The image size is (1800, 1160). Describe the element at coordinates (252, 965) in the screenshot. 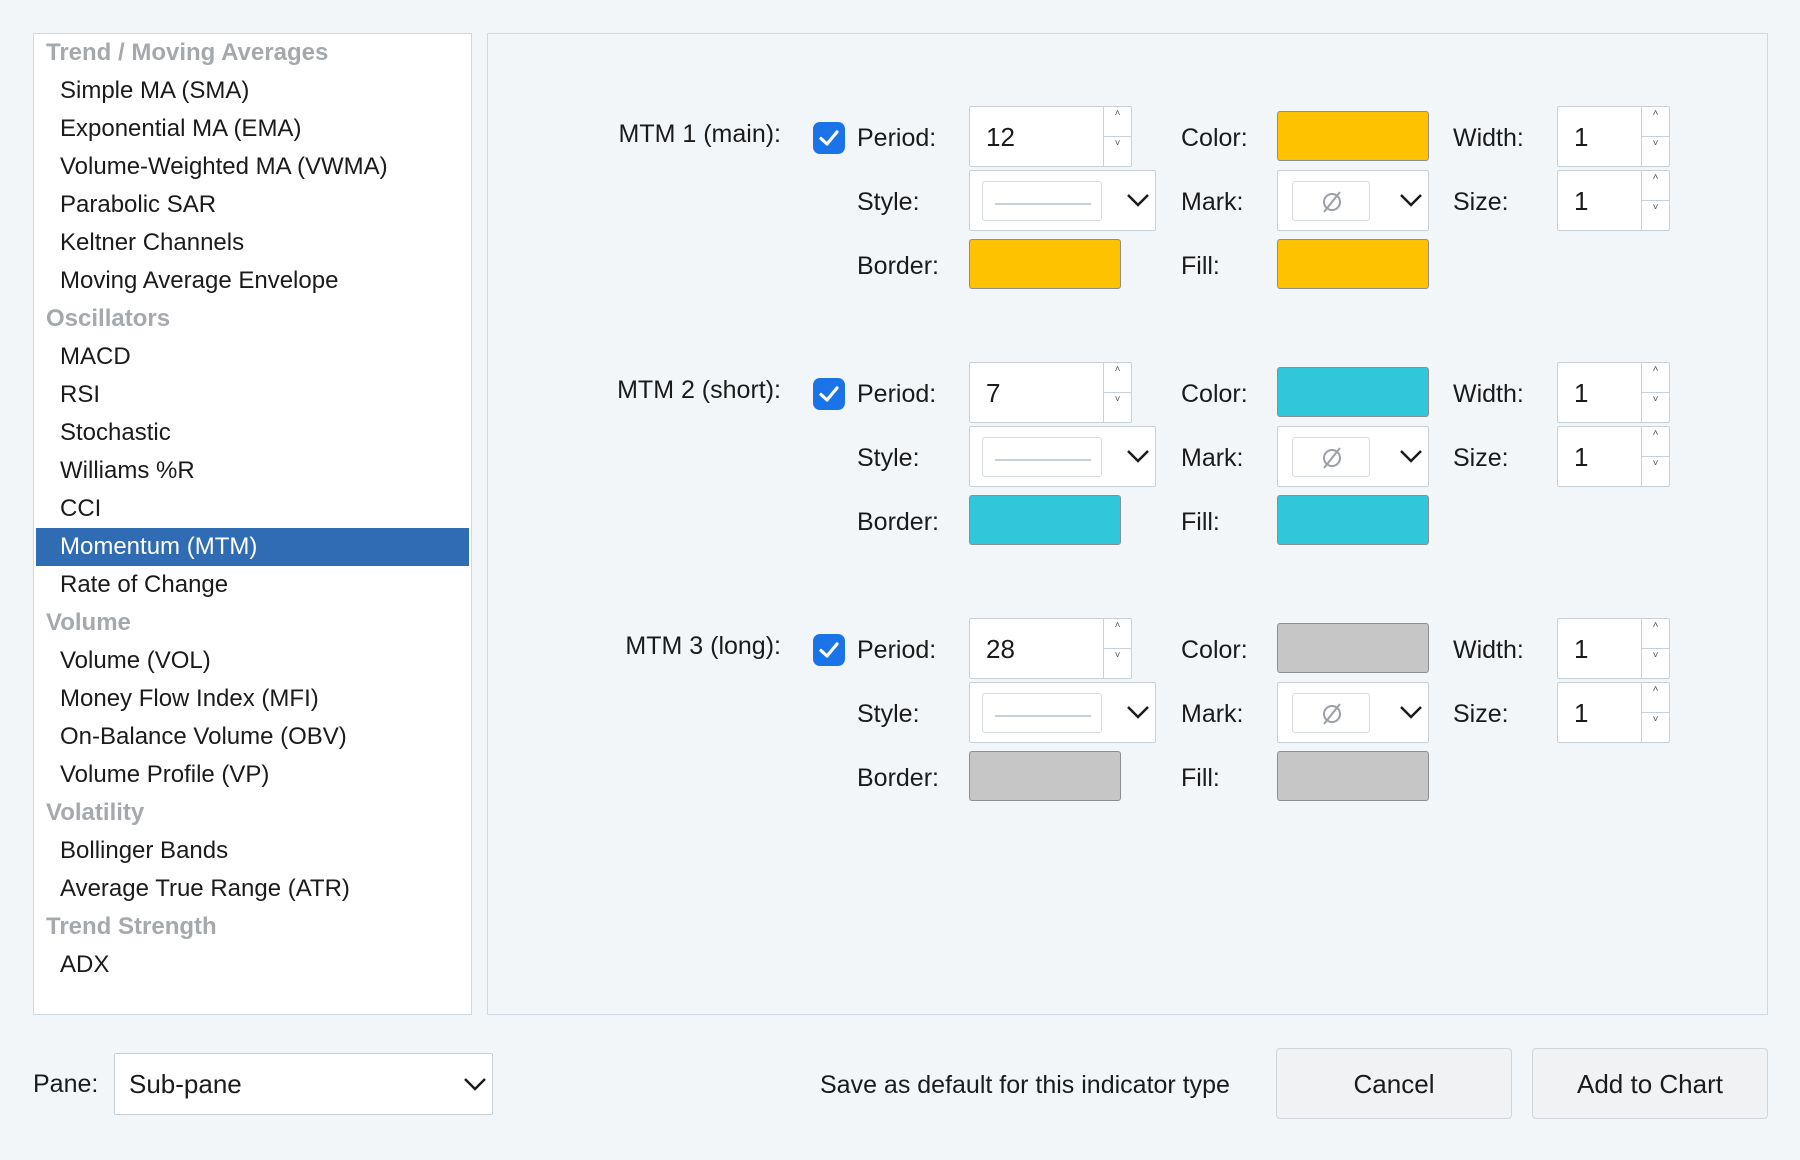

I see `indicator-list-item: ADX` at that location.